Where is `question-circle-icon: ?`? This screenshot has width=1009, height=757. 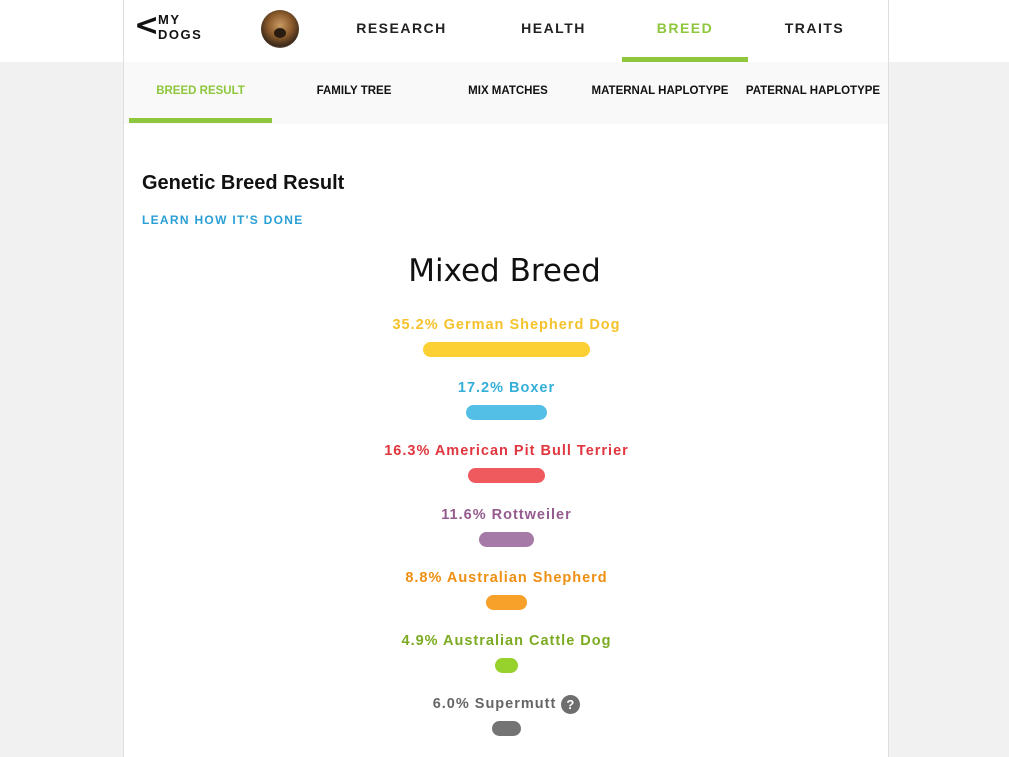 question-circle-icon: ? is located at coordinates (571, 704).